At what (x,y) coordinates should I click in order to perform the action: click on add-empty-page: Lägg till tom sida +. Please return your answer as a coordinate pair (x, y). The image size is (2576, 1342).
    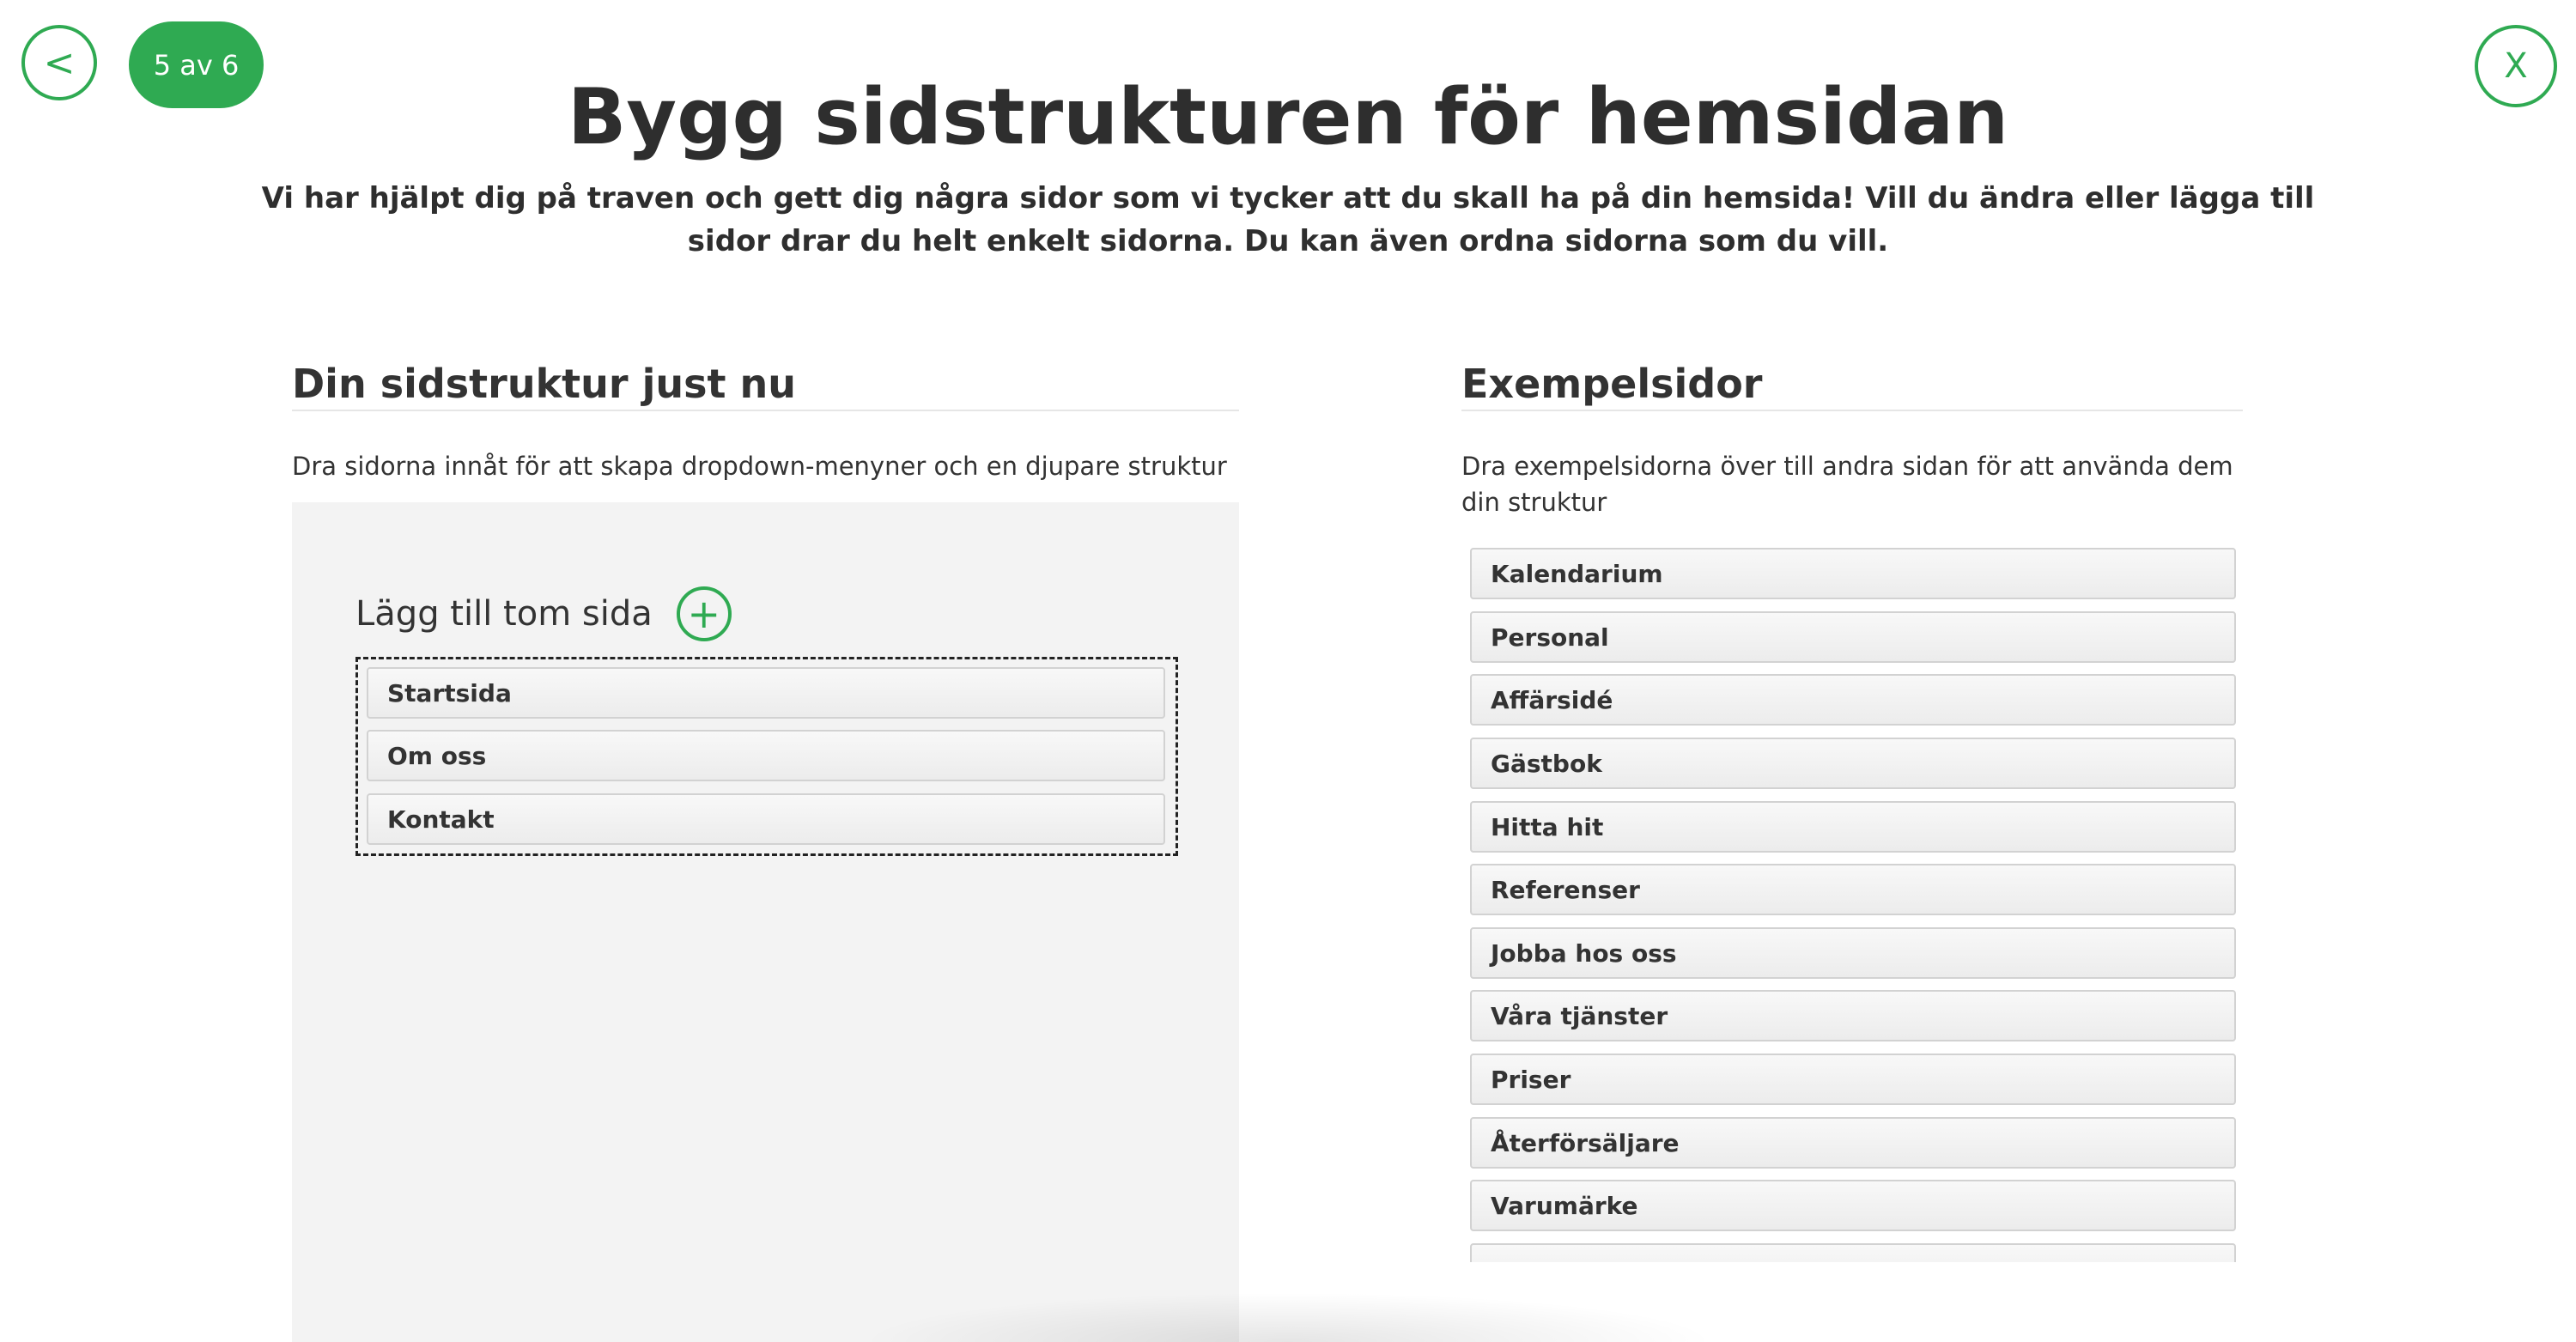
    Looking at the image, I should click on (543, 613).